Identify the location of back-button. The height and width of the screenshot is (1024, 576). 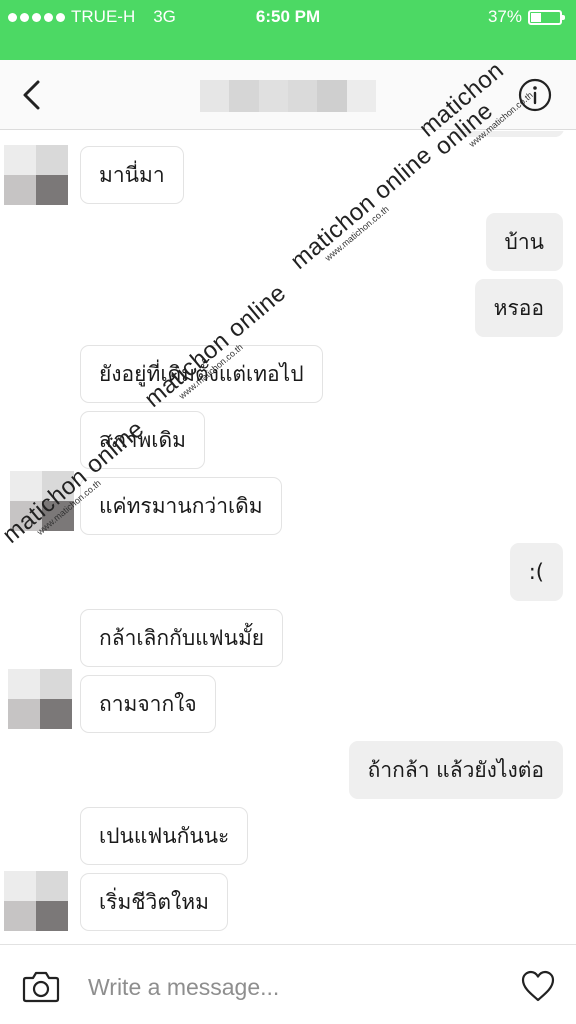
(32, 95).